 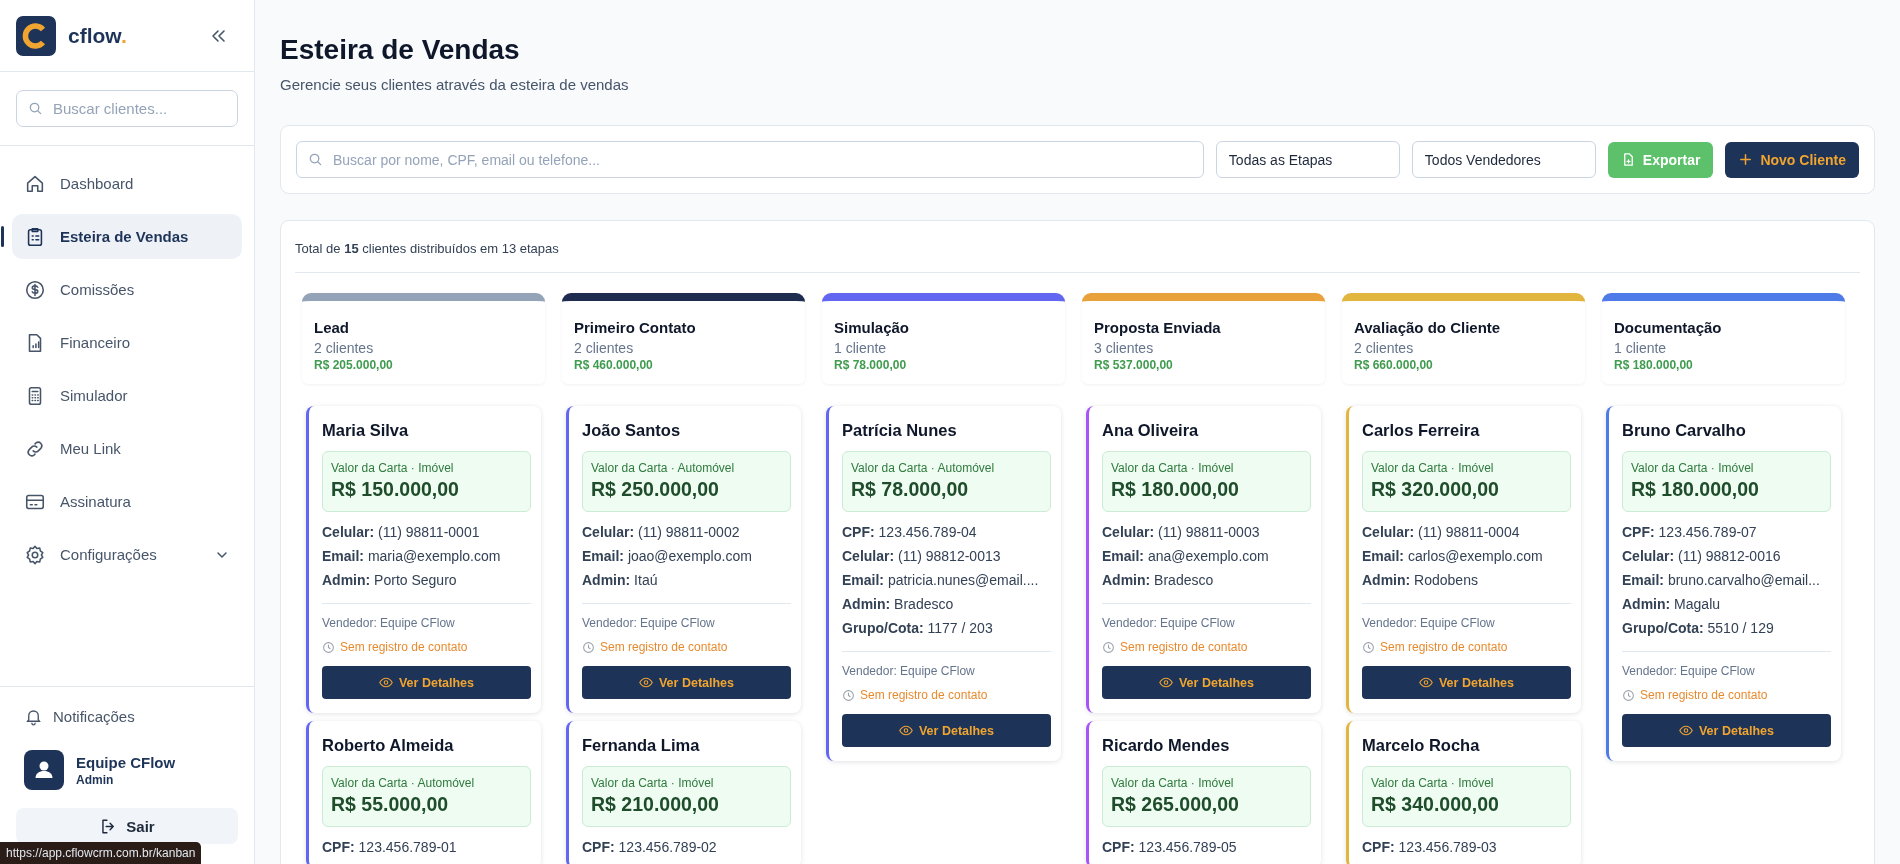 I want to click on client-field: Celular: (11) 98811-0001, so click(x=426, y=532).